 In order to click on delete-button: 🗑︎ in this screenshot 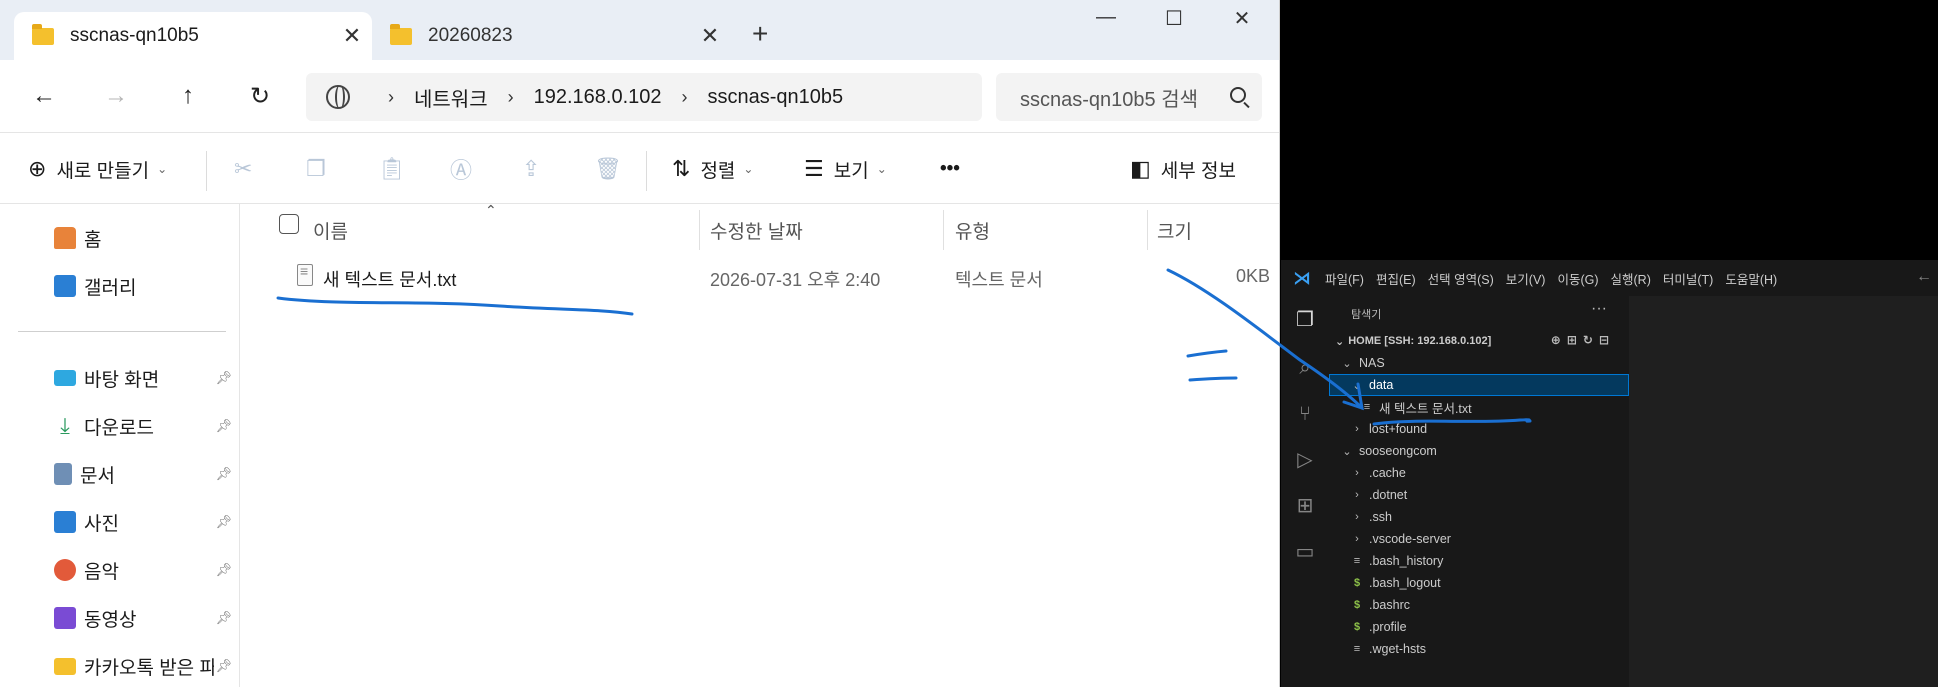, I will do `click(613, 169)`.